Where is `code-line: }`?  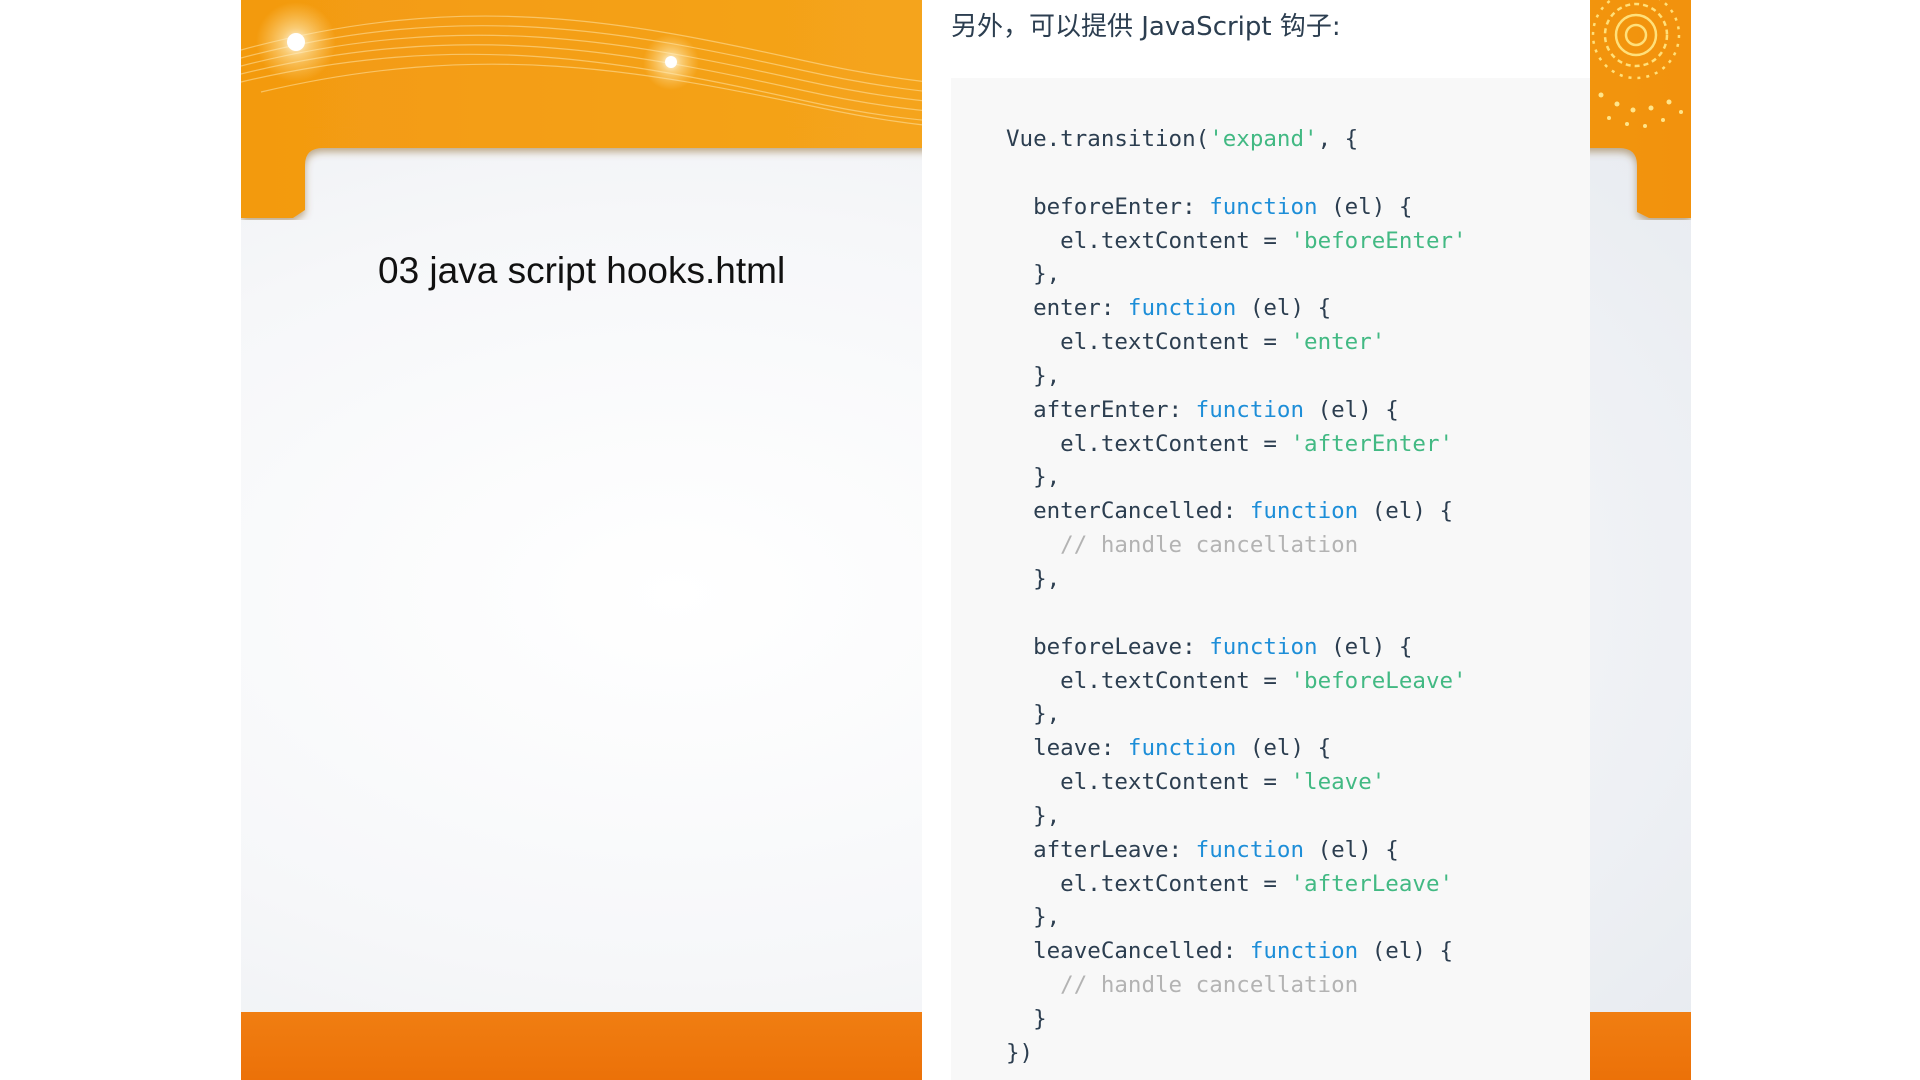 code-line: } is located at coordinates (1236, 1020).